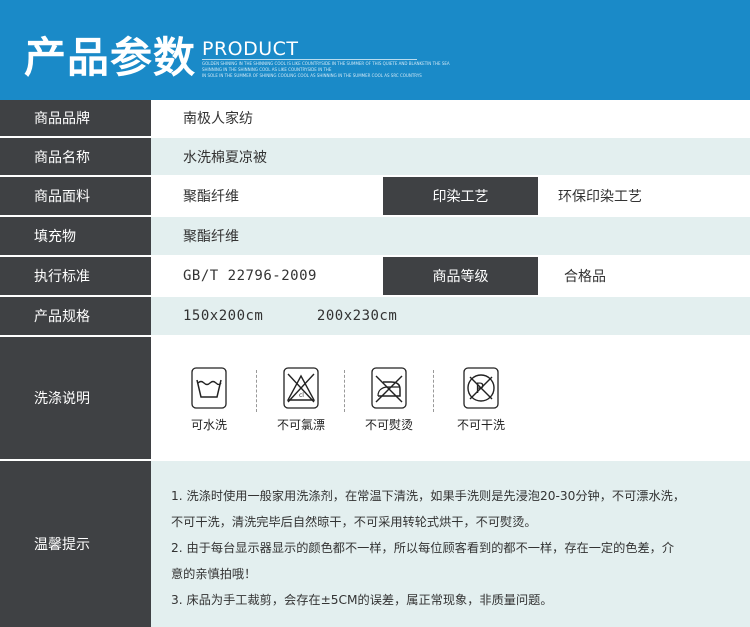  I want to click on no-iron-icon, so click(389, 388).